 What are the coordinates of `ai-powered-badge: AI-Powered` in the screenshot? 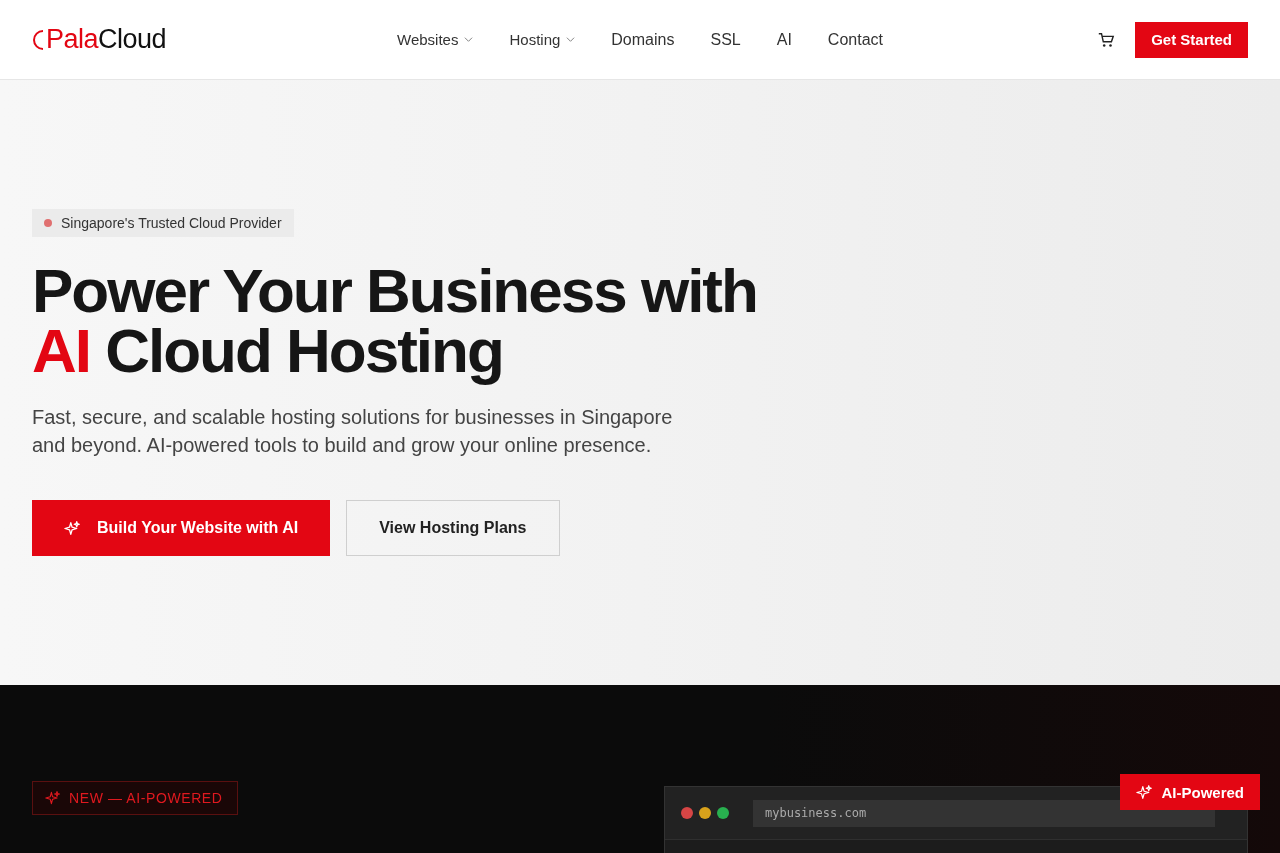 It's located at (1190, 792).